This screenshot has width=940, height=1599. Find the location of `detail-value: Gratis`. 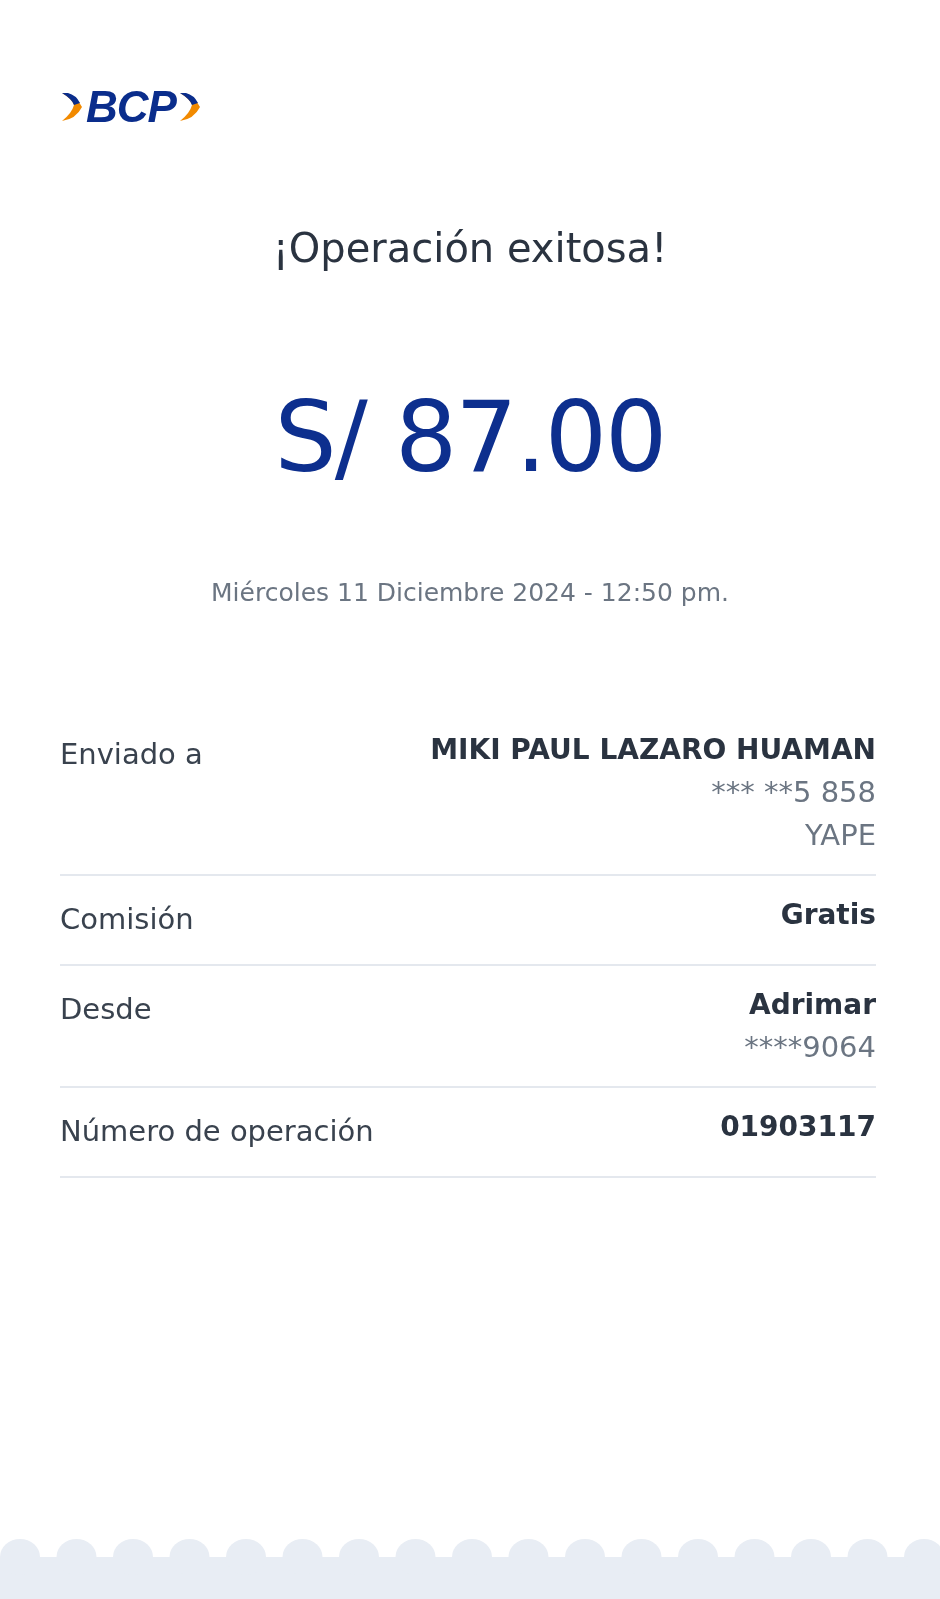

detail-value: Gratis is located at coordinates (828, 915).